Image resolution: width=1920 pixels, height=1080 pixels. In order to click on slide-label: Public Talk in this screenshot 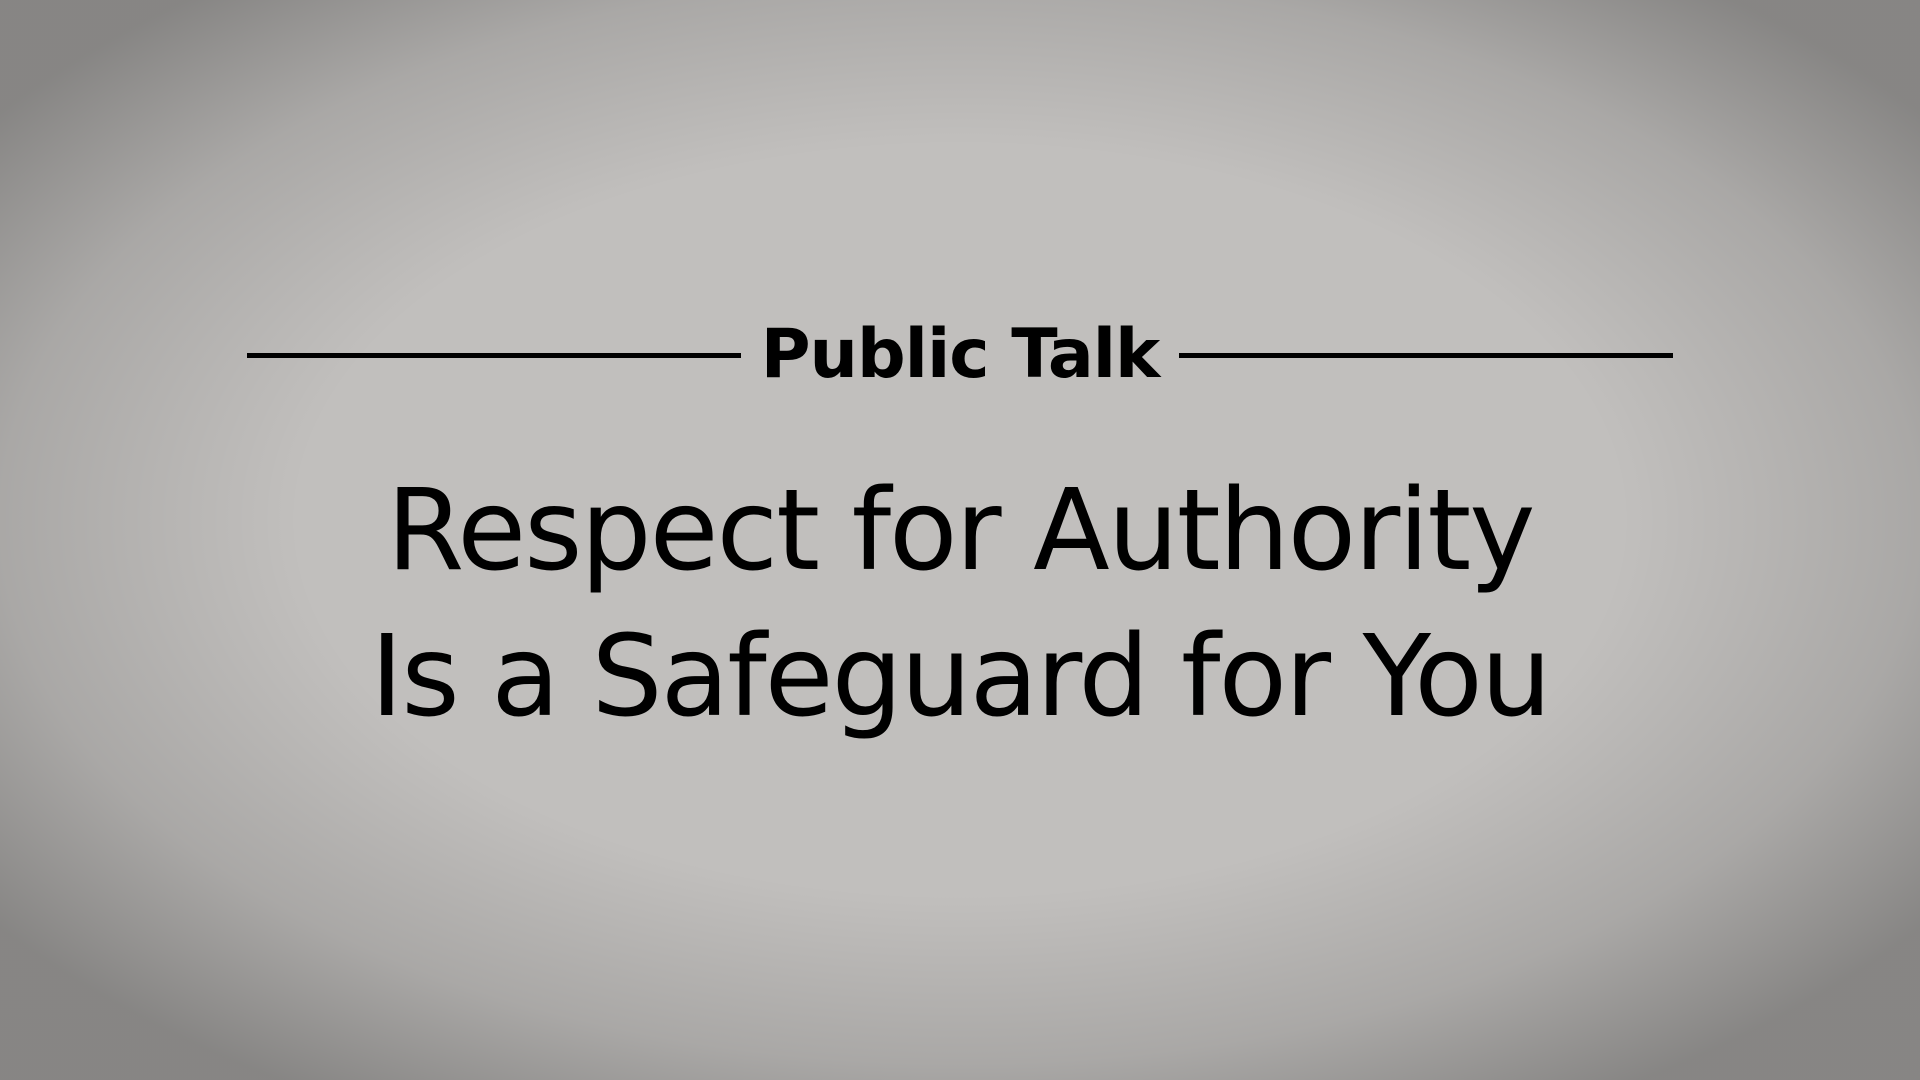, I will do `click(960, 354)`.